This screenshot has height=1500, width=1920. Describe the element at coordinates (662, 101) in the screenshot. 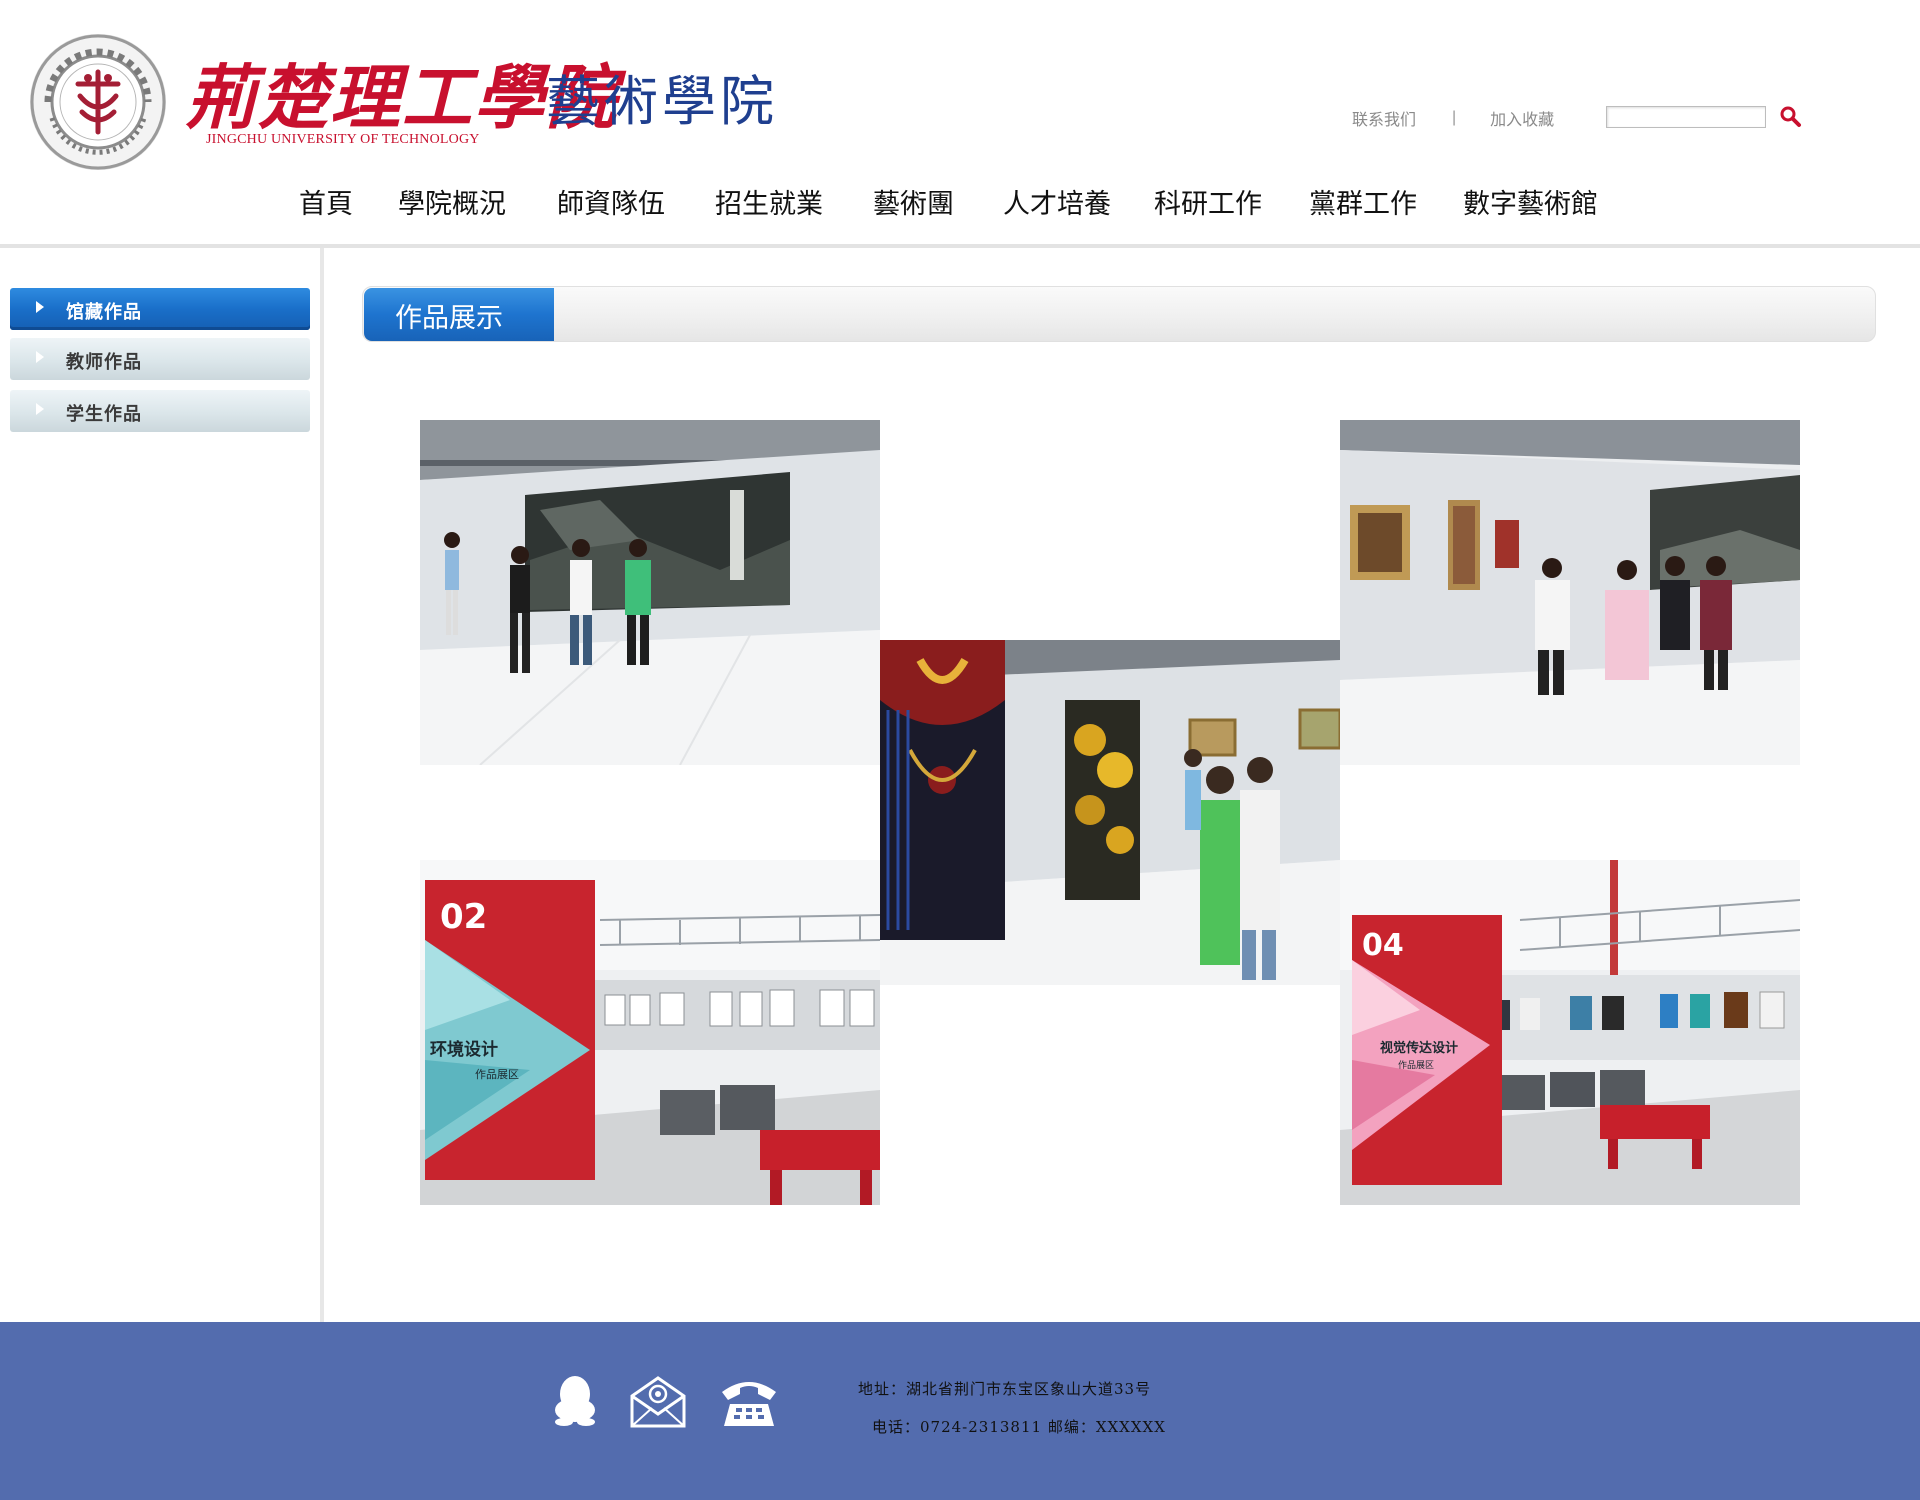

I see `college-name: 藝術學院` at that location.